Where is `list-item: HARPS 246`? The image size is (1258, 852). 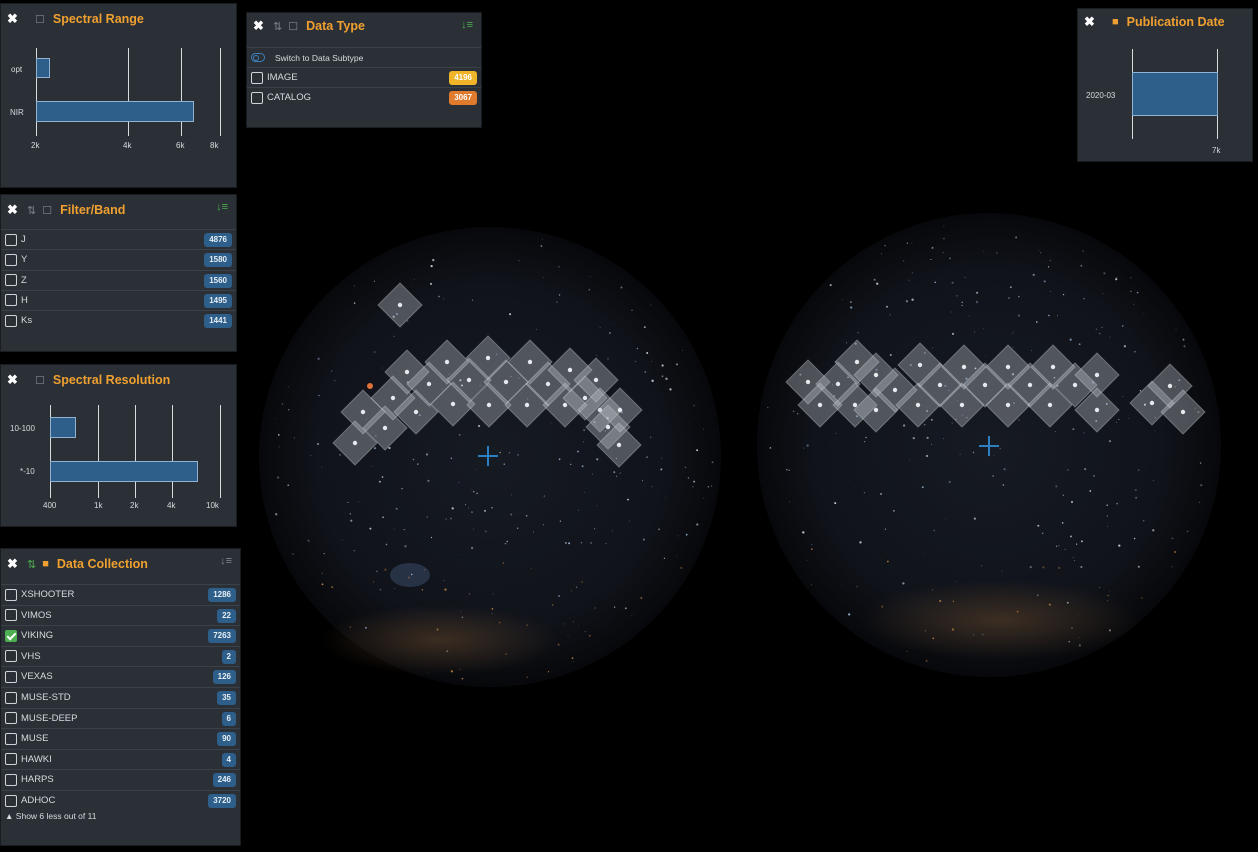 list-item: HARPS 246 is located at coordinates (120, 779).